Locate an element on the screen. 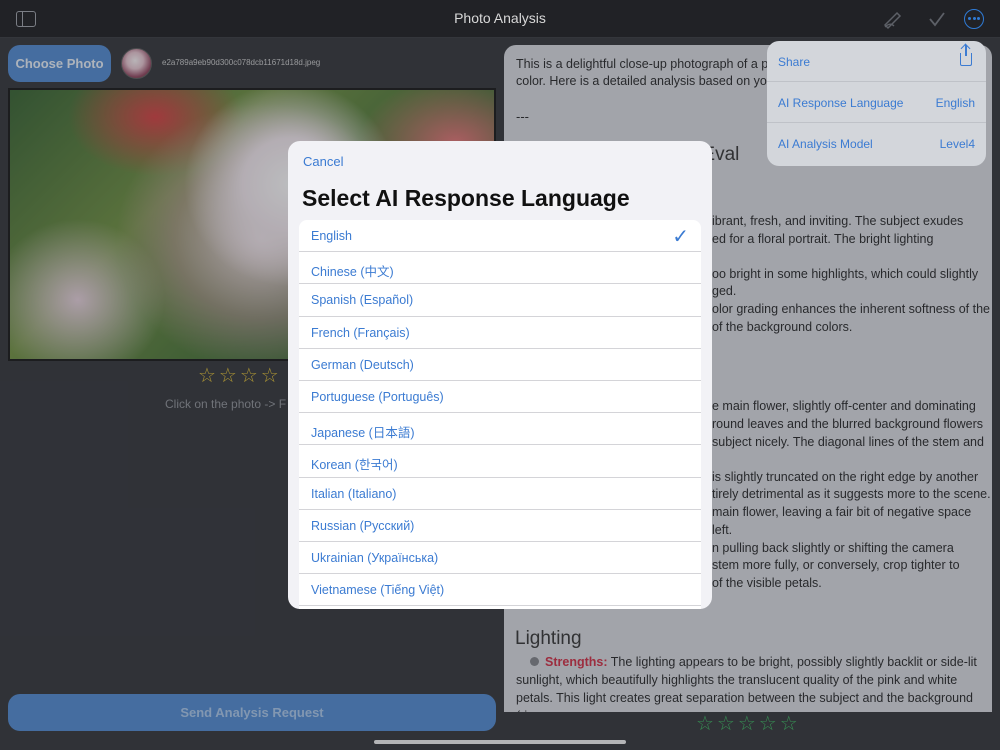 The height and width of the screenshot is (750, 1000). language-label: Vietnamese (Tiếng Việt) is located at coordinates (378, 590).